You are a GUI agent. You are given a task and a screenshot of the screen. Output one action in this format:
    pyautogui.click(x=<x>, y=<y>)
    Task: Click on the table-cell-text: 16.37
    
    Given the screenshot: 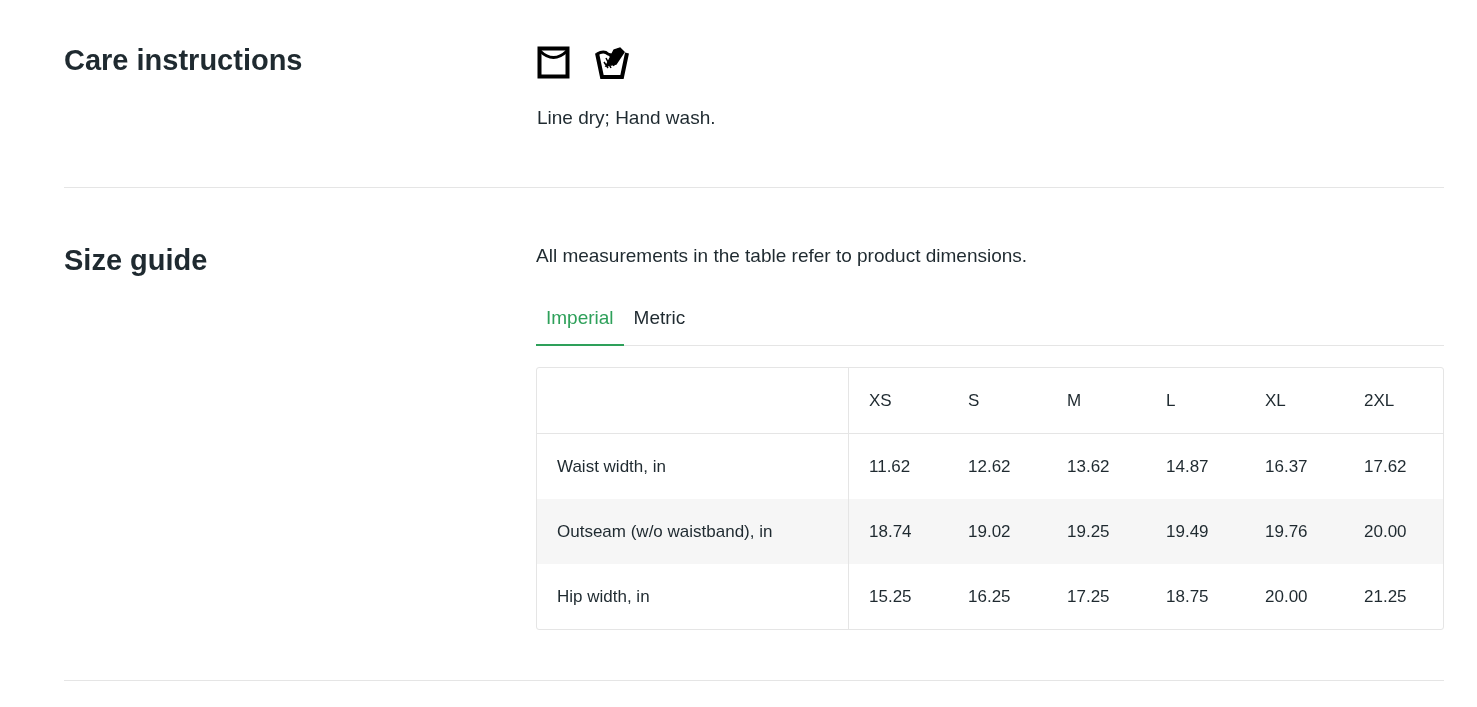 What is the action you would take?
    pyautogui.click(x=1286, y=466)
    